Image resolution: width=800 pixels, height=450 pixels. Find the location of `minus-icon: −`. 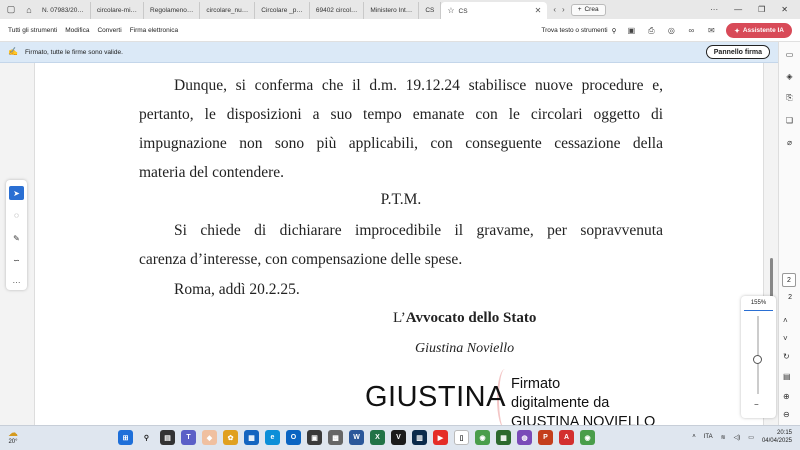

minus-icon: − is located at coordinates (756, 404).